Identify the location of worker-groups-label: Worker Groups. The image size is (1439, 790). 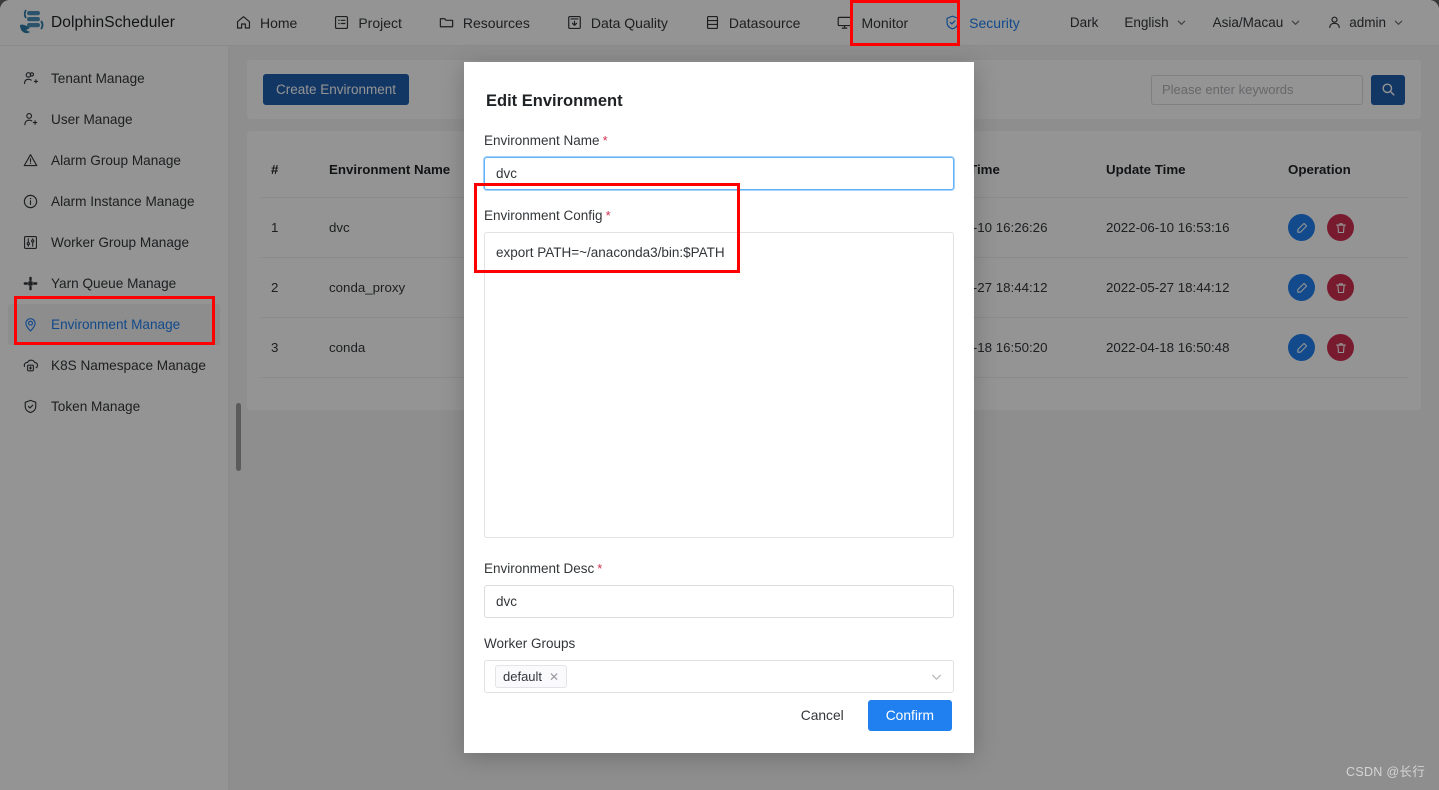
(530, 643).